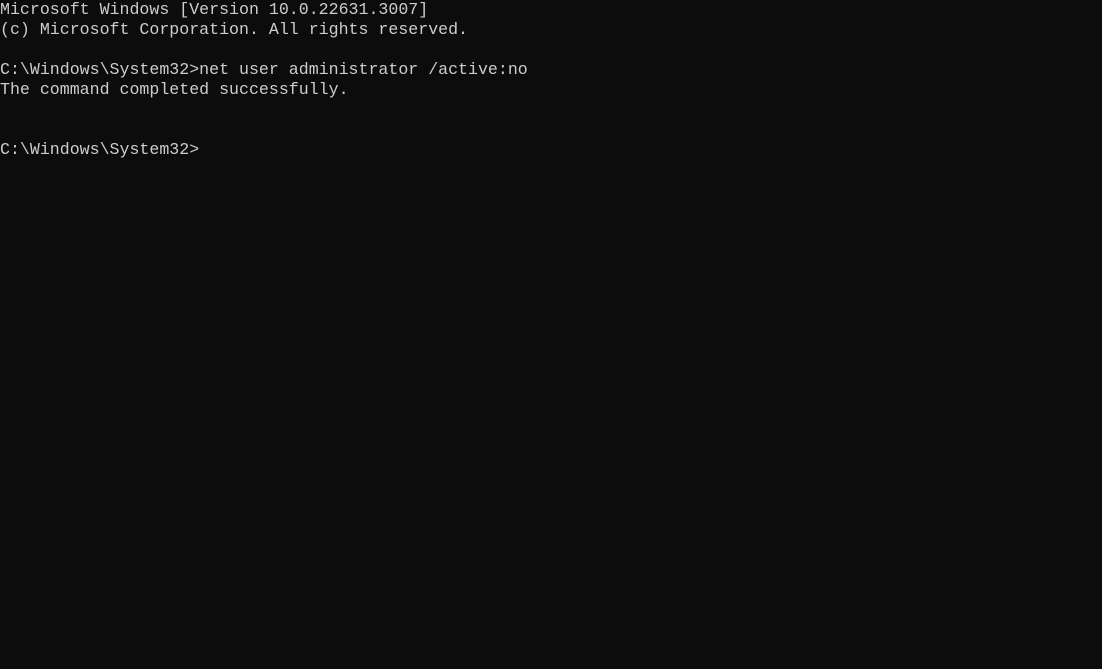 Image resolution: width=1102 pixels, height=669 pixels. I want to click on current-prompt: C:\Windows\System32>, so click(551, 150).